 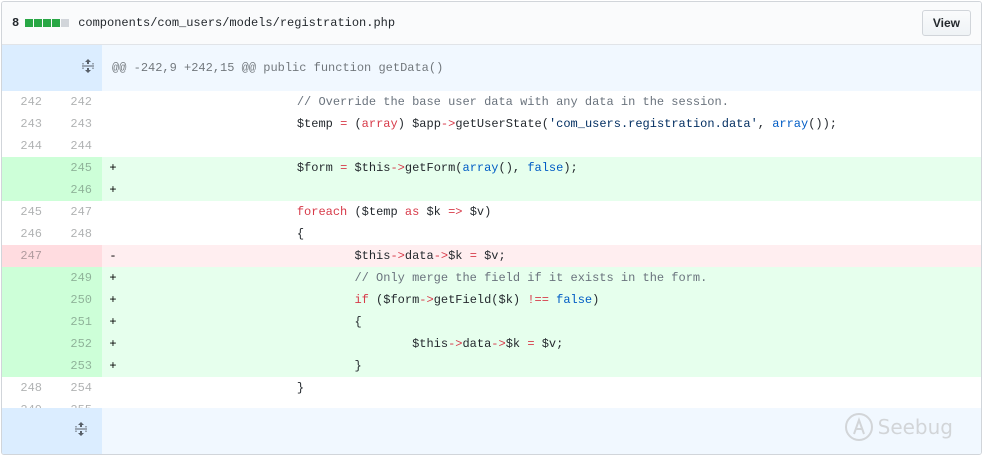 I want to click on code-line: foreach ($temp as $k => $v), so click(x=552, y=212).